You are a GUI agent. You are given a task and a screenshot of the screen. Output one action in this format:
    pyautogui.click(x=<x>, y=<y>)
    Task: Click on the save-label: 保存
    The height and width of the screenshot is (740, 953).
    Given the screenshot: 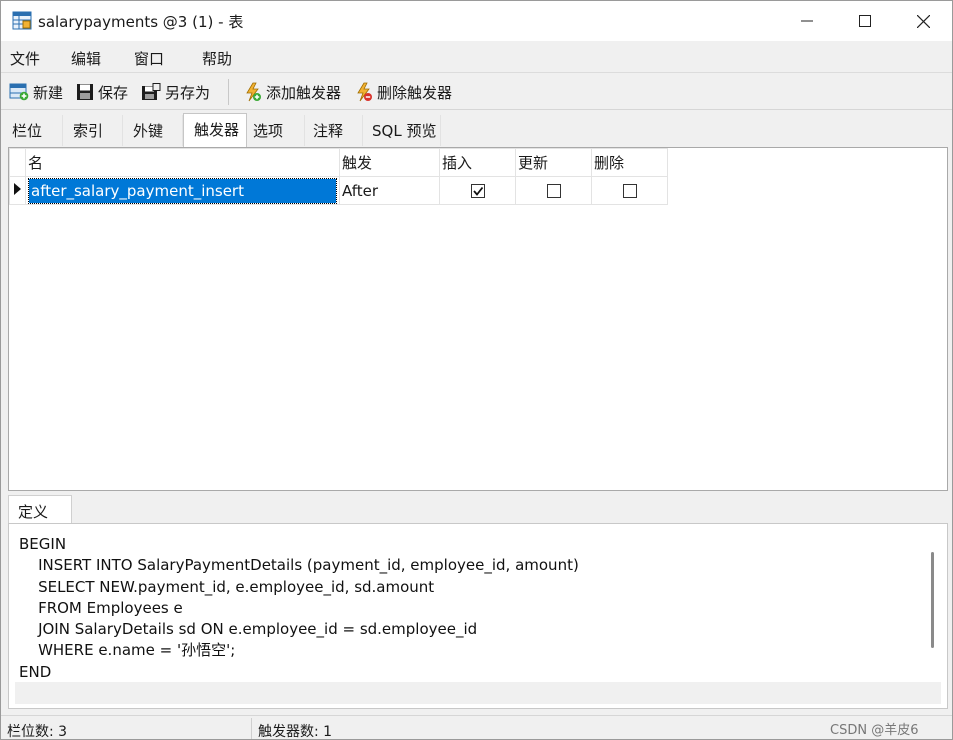 What is the action you would take?
    pyautogui.click(x=113, y=92)
    